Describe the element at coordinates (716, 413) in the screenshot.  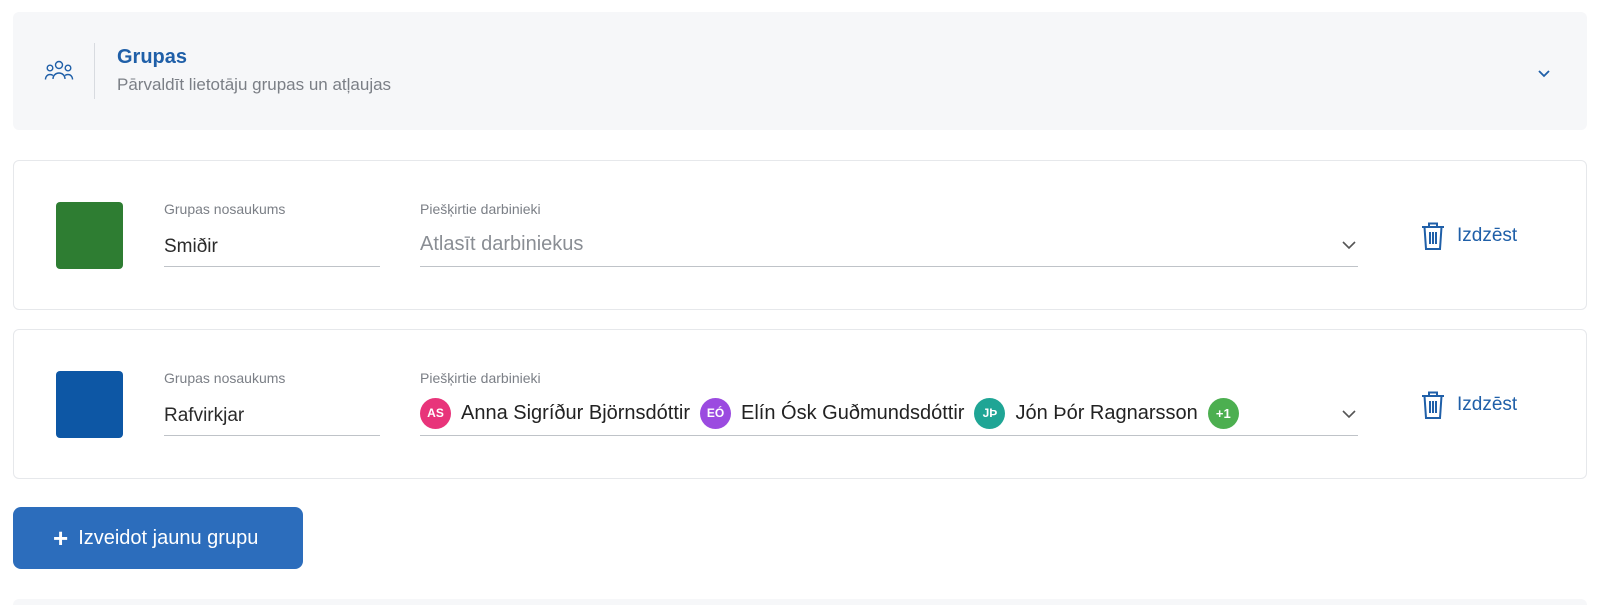
I see `avatar: EÓ` at that location.